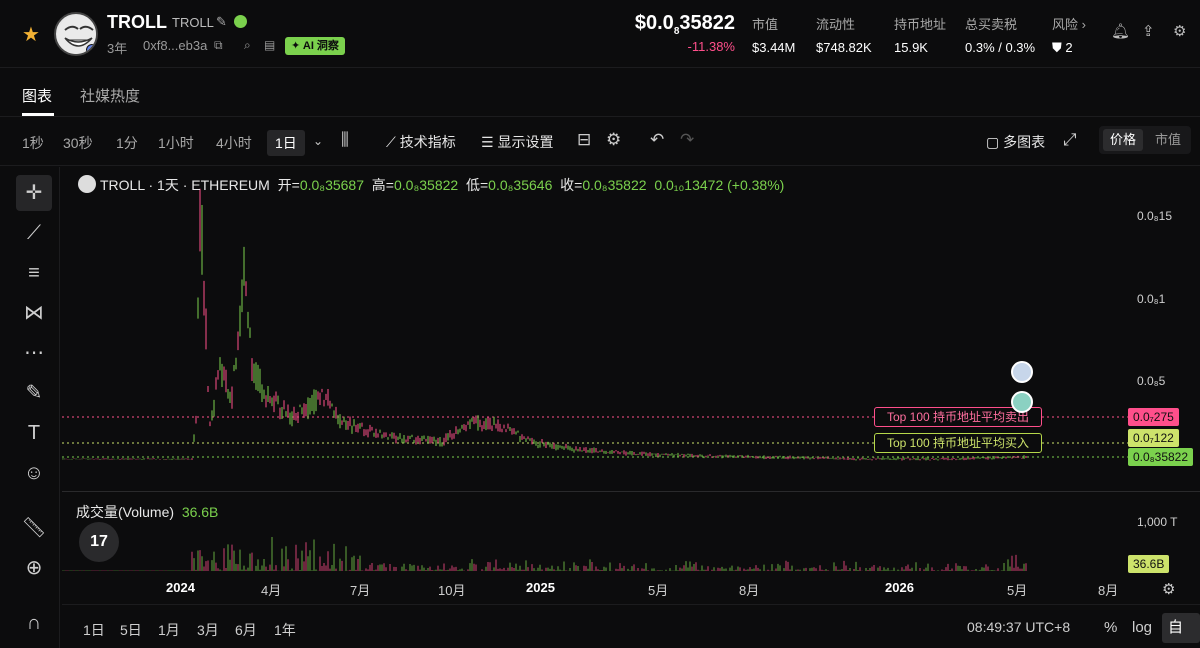 Image resolution: width=1200 pixels, height=648 pixels. Describe the element at coordinates (540, 587) in the screenshot. I see `x-label: 2025` at that location.